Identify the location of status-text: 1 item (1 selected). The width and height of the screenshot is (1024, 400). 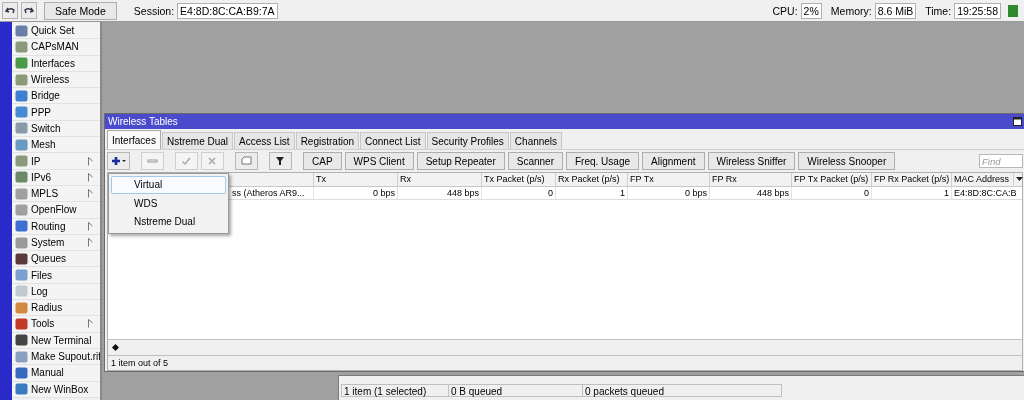
(395, 390).